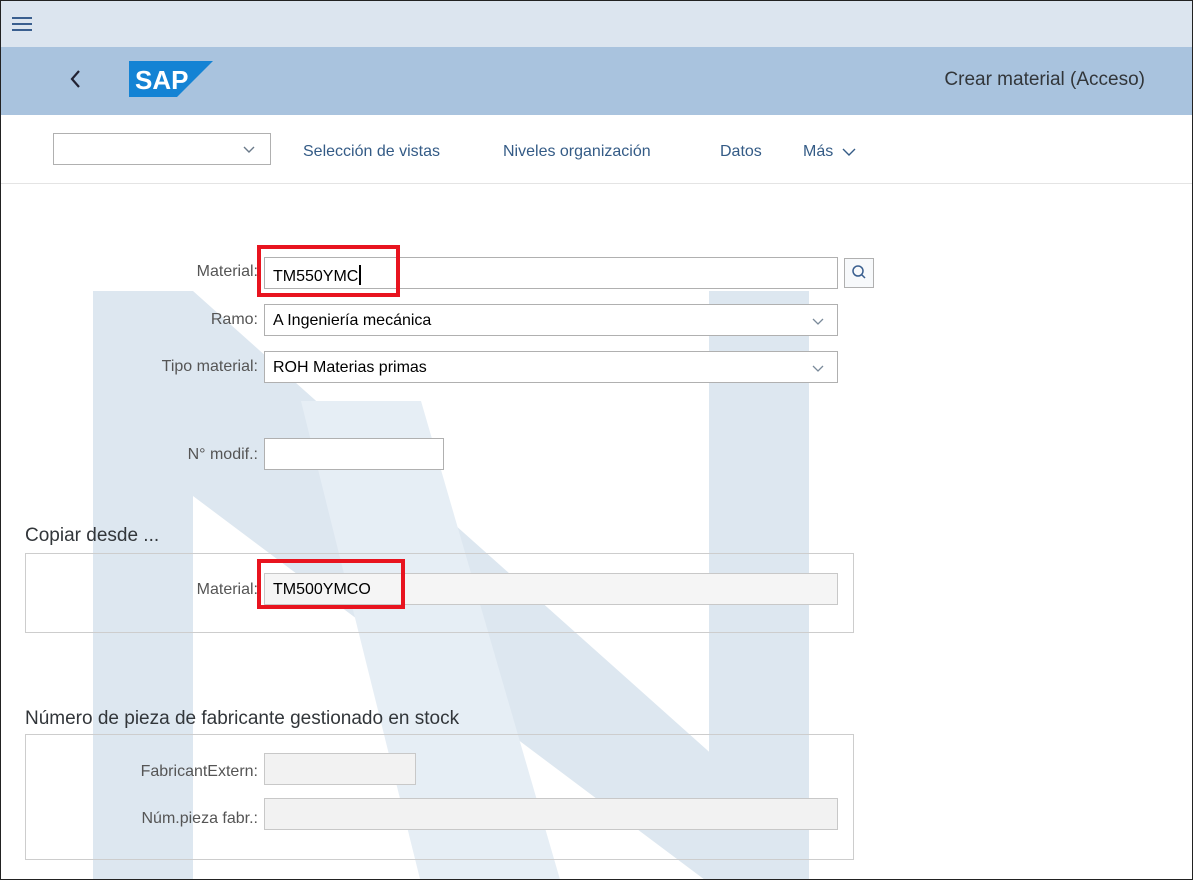 The width and height of the screenshot is (1195, 882). Describe the element at coordinates (1044, 79) in the screenshot. I see `page-title: Crear material (Acceso)` at that location.